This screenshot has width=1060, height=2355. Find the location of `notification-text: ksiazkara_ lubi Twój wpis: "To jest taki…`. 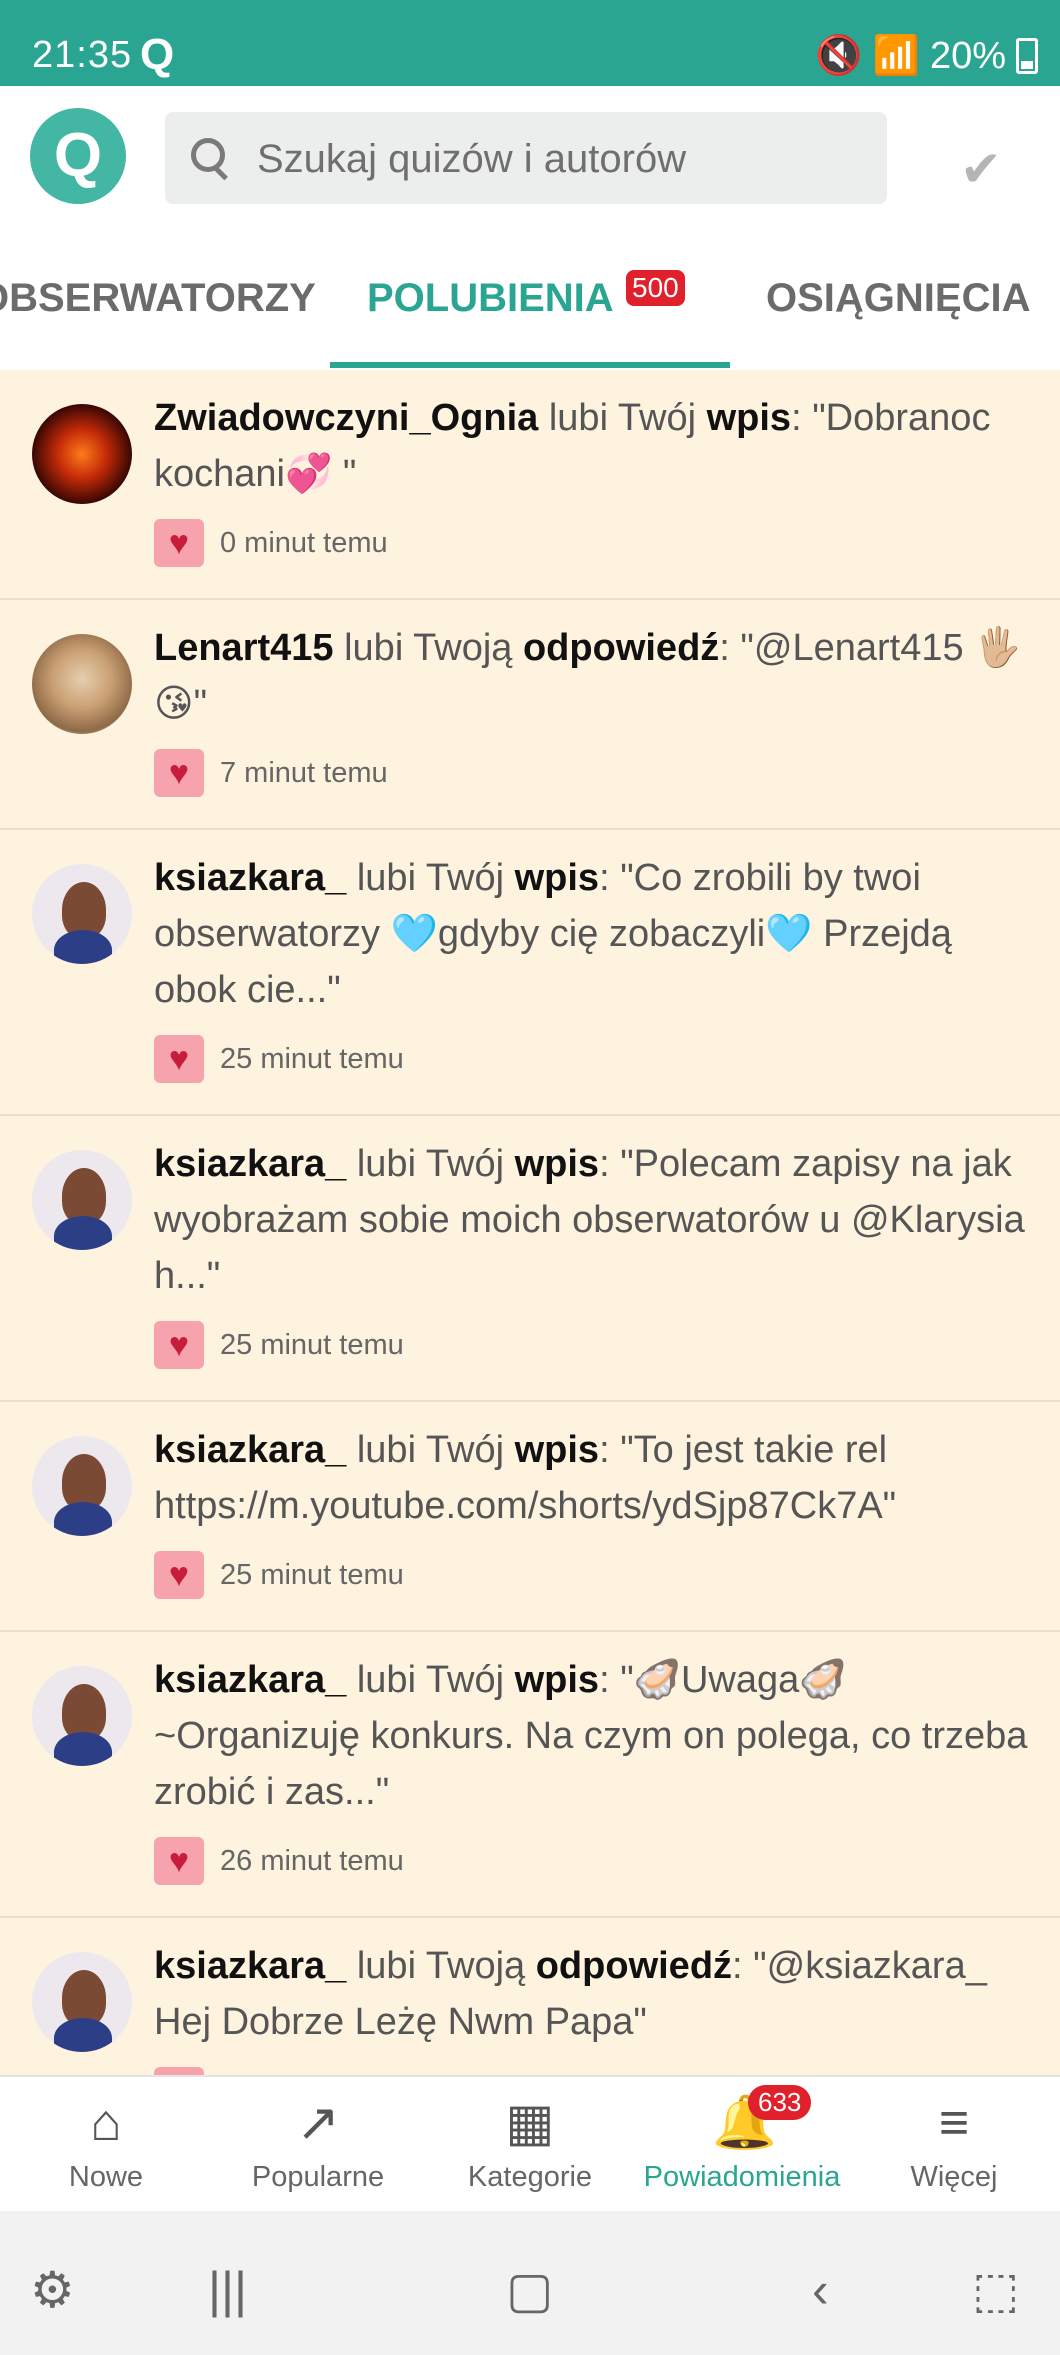

notification-text: ksiazkara_ lubi Twój wpis: "To jest taki… is located at coordinates (525, 1478).